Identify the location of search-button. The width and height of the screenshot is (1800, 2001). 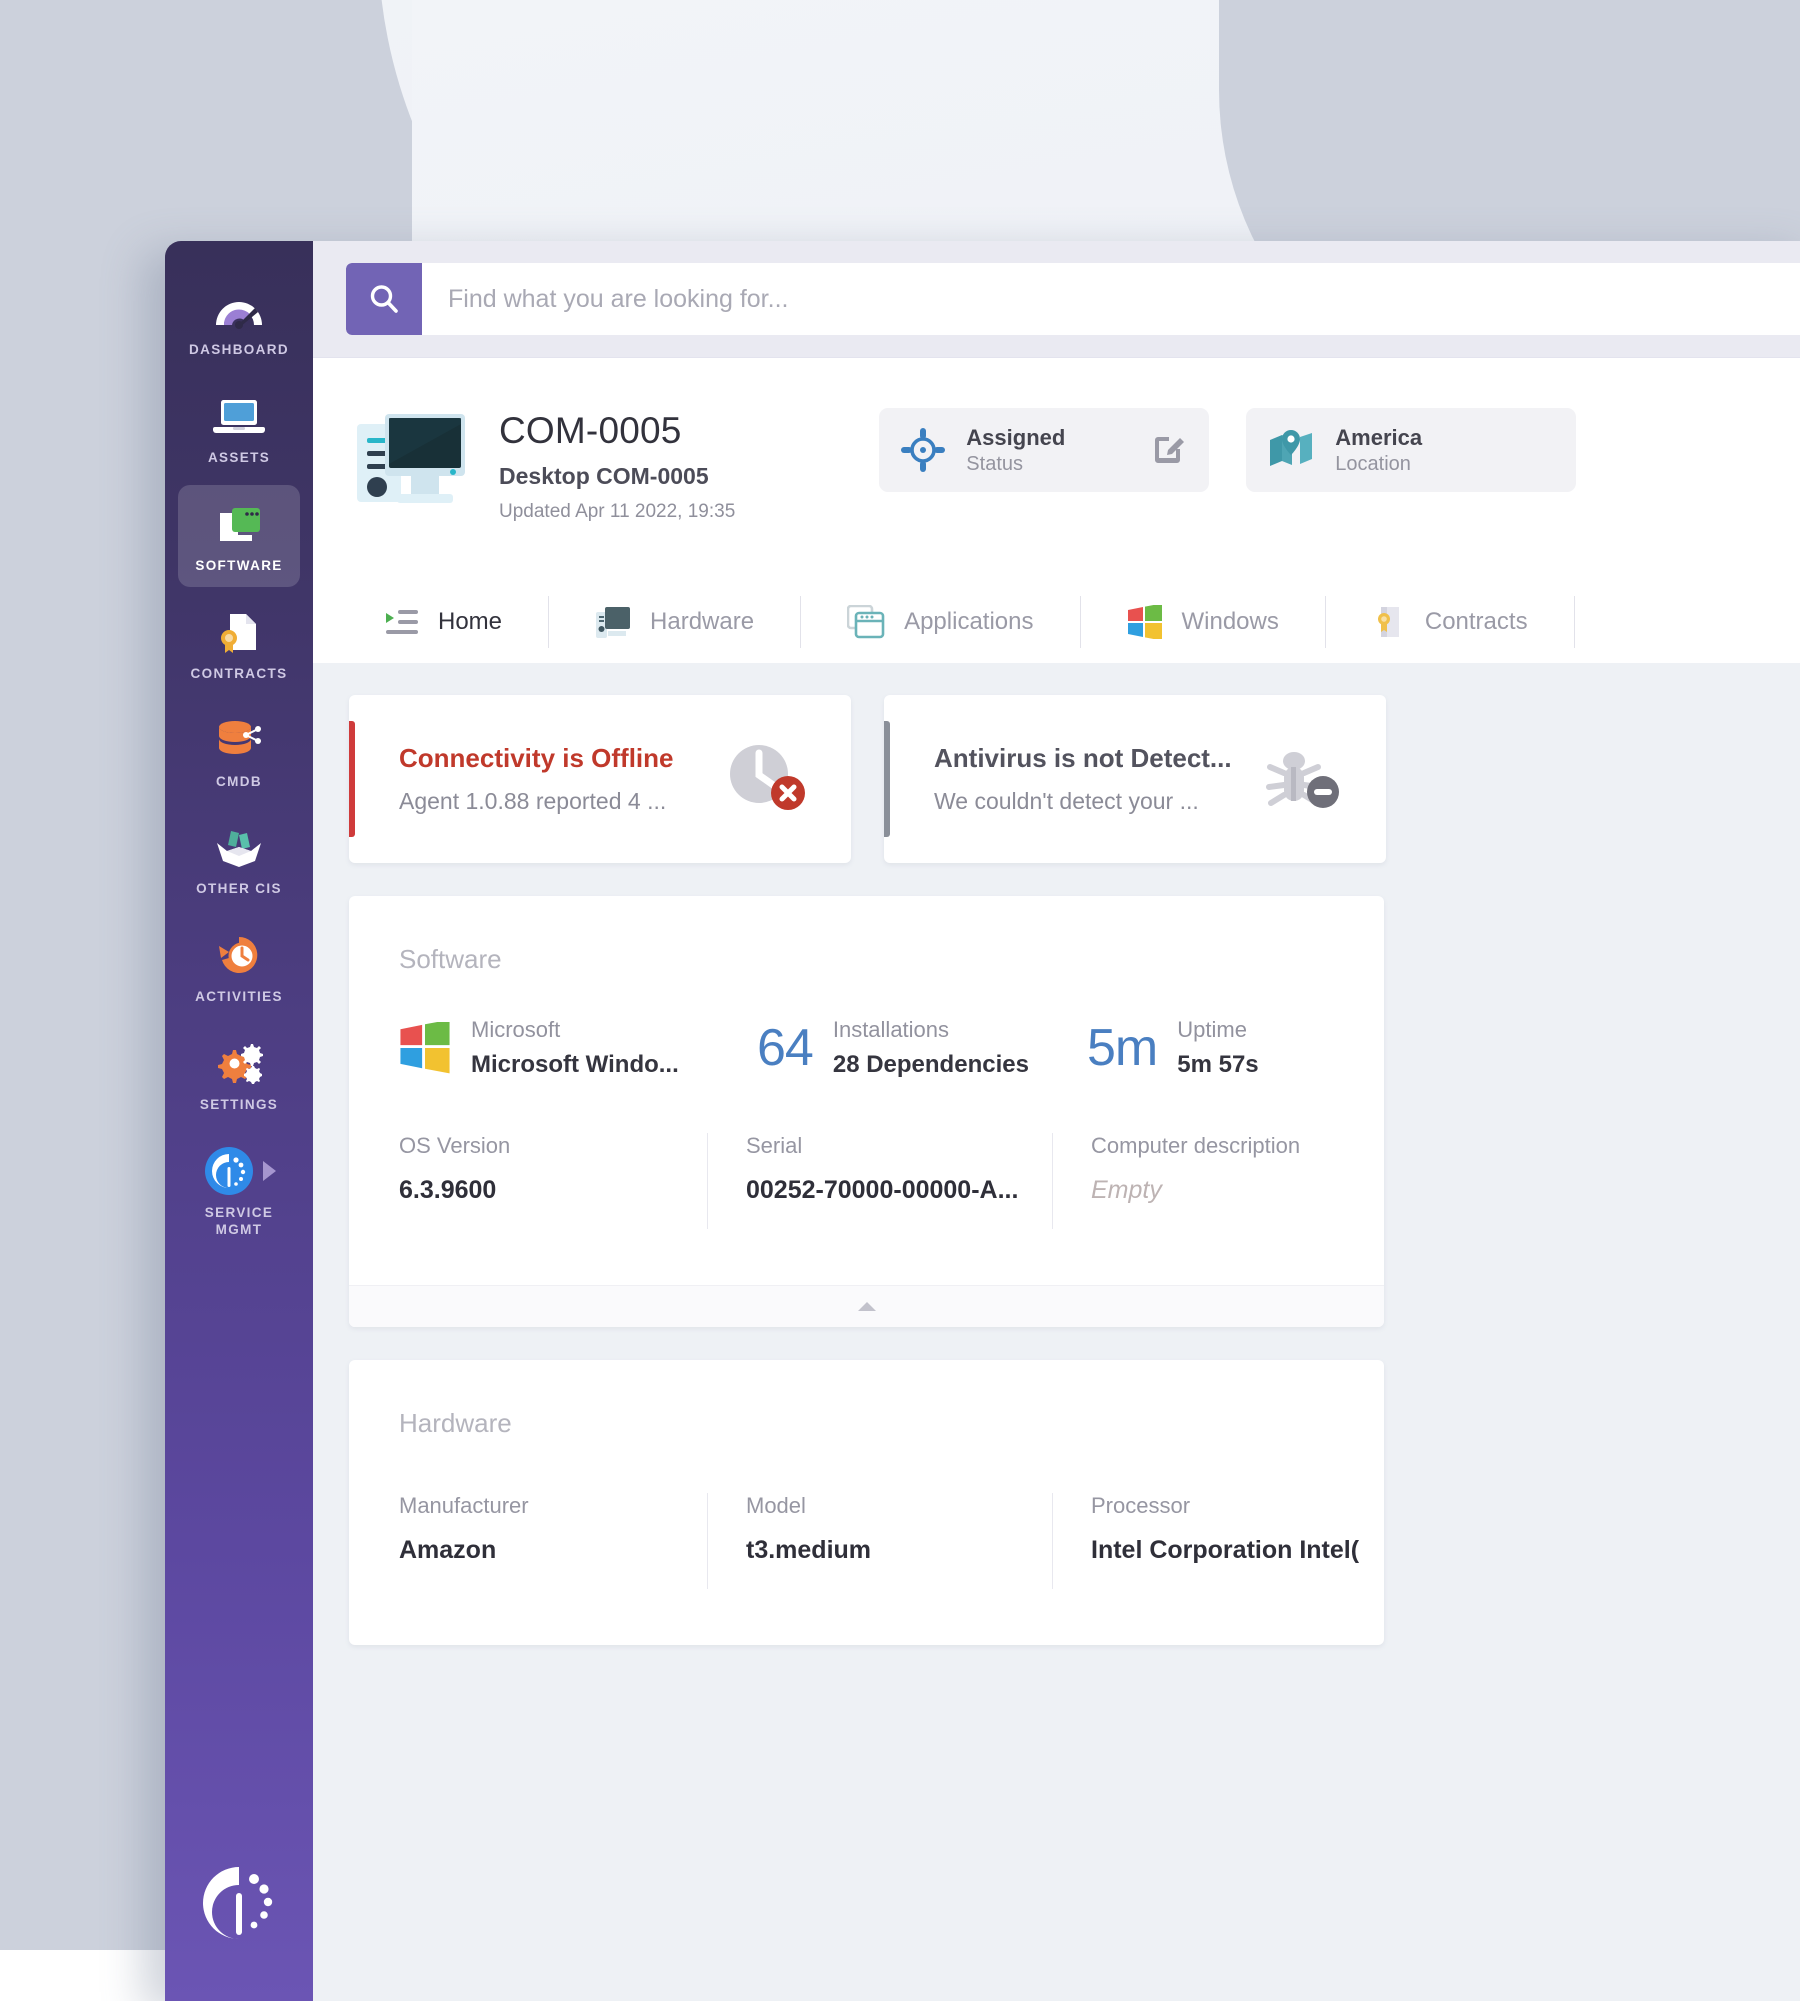
(384, 299).